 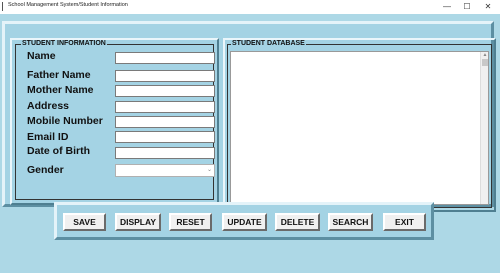 I want to click on vertical-scrollbar: ▲, so click(x=484, y=128).